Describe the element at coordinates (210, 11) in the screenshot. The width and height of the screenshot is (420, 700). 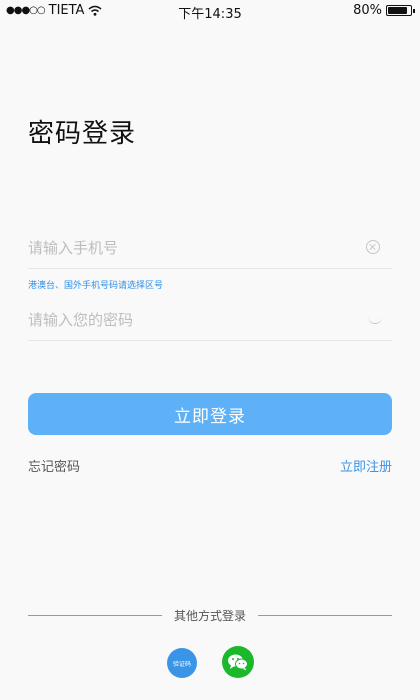
I see `status-bar: ●●●○○ TIETA 下午14:35 80%` at that location.